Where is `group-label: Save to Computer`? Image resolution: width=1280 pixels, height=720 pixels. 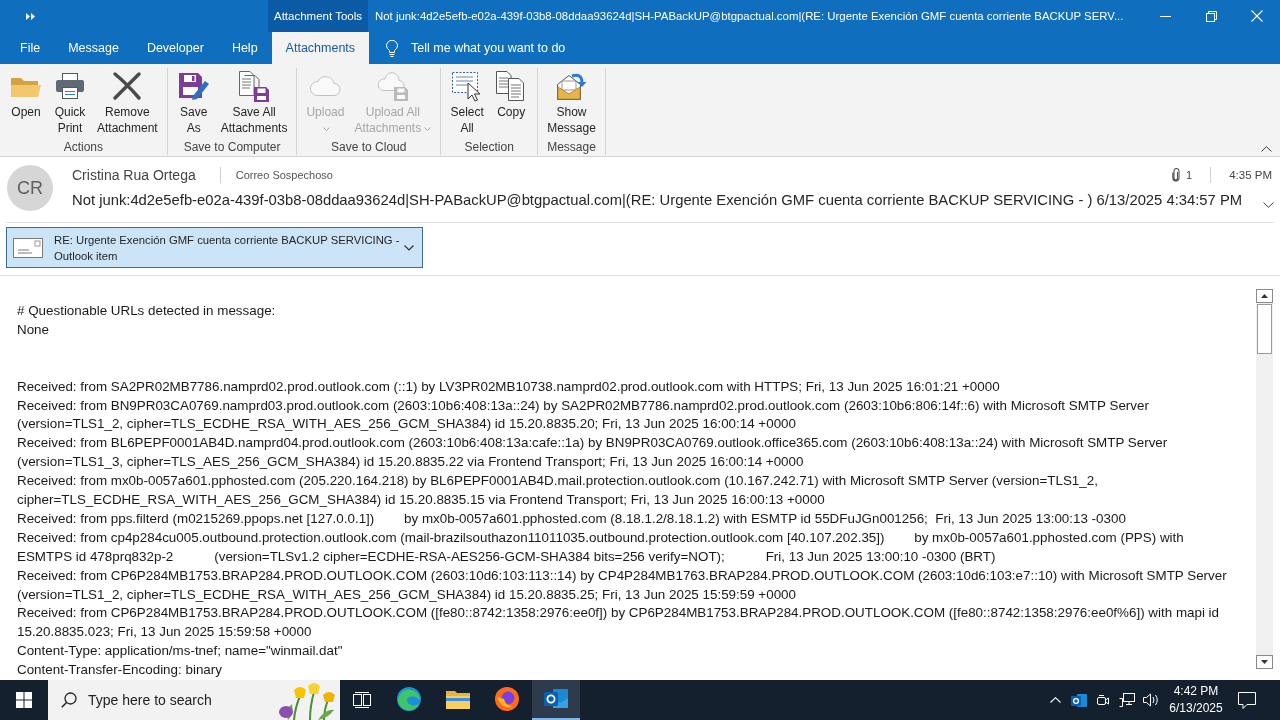
group-label: Save to Computer is located at coordinates (232, 147).